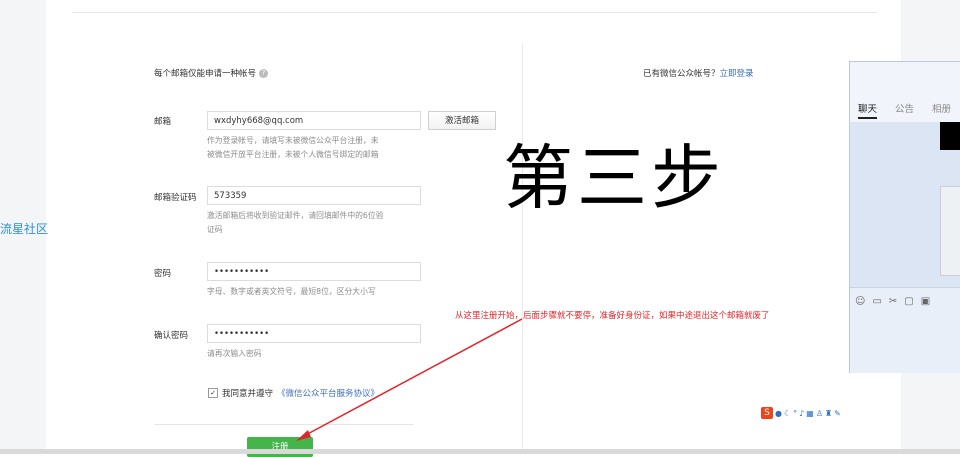 This screenshot has height=457, width=960. I want to click on ime-mic-icon: ♪, so click(801, 413).